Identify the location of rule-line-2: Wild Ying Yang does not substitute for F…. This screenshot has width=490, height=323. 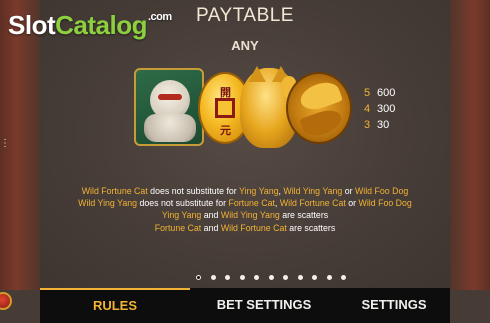
(245, 203).